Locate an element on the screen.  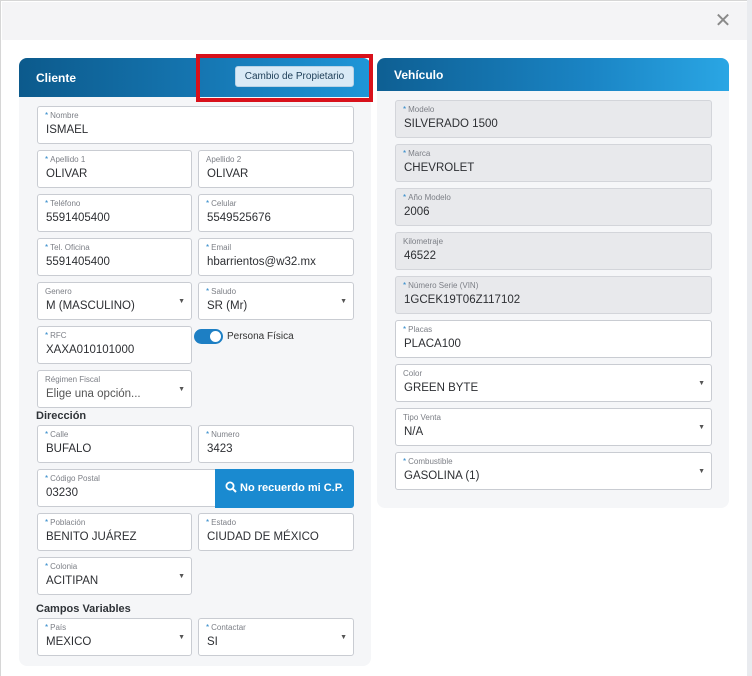
calle-label: Calle is located at coordinates (59, 434).